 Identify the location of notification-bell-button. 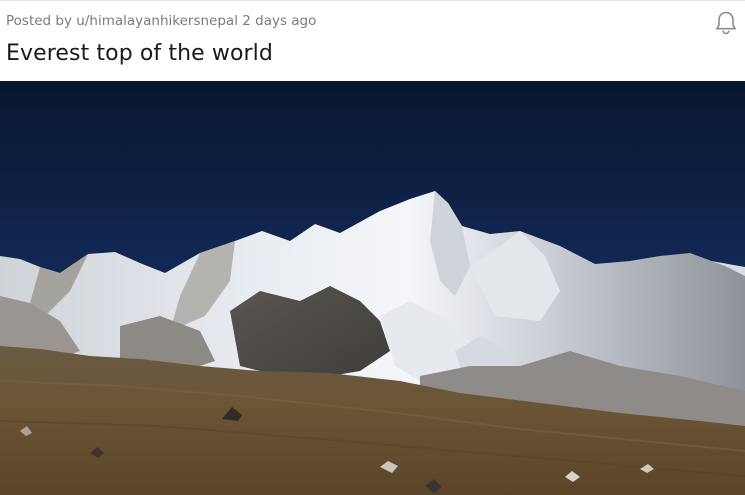
(726, 25).